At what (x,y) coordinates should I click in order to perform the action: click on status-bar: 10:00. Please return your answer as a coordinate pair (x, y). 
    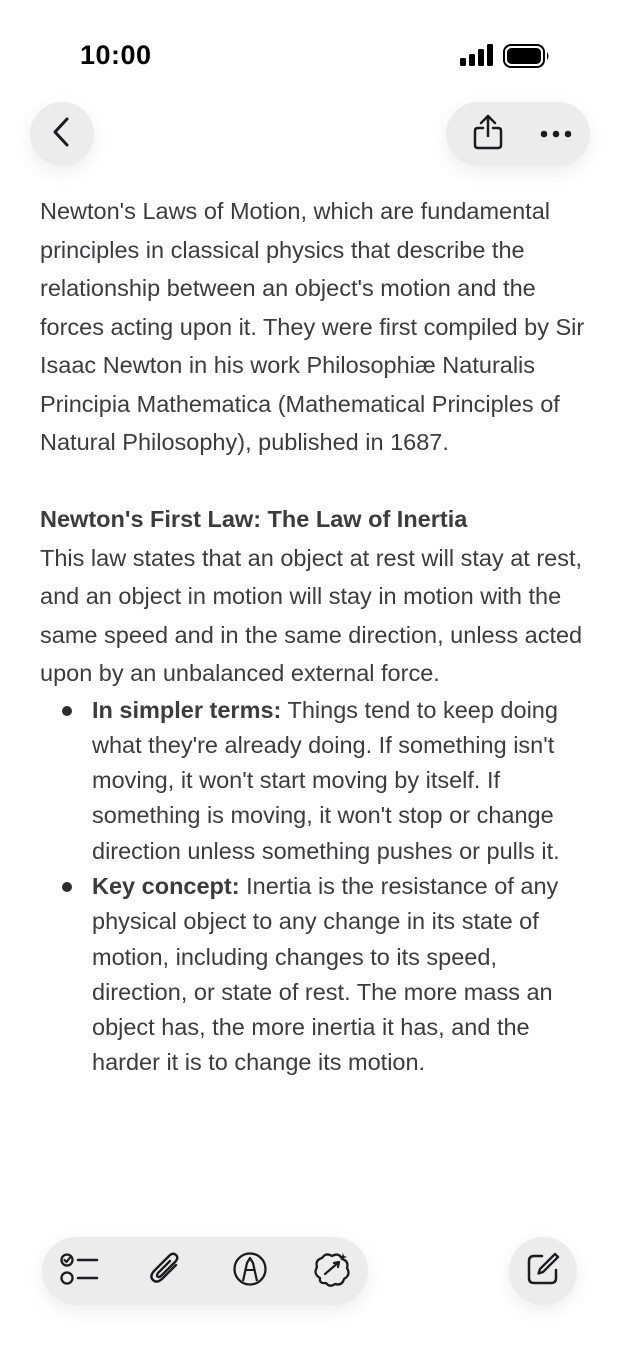
    Looking at the image, I should click on (310, 55).